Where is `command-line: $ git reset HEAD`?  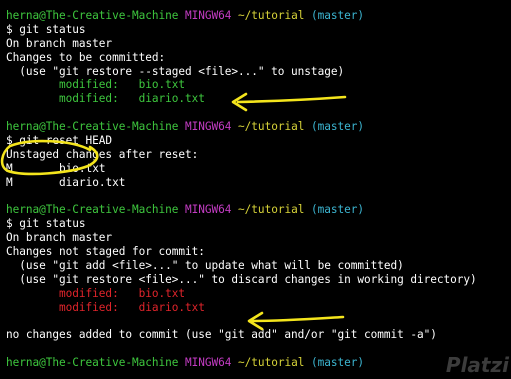
command-line: $ git reset HEAD is located at coordinates (59, 141).